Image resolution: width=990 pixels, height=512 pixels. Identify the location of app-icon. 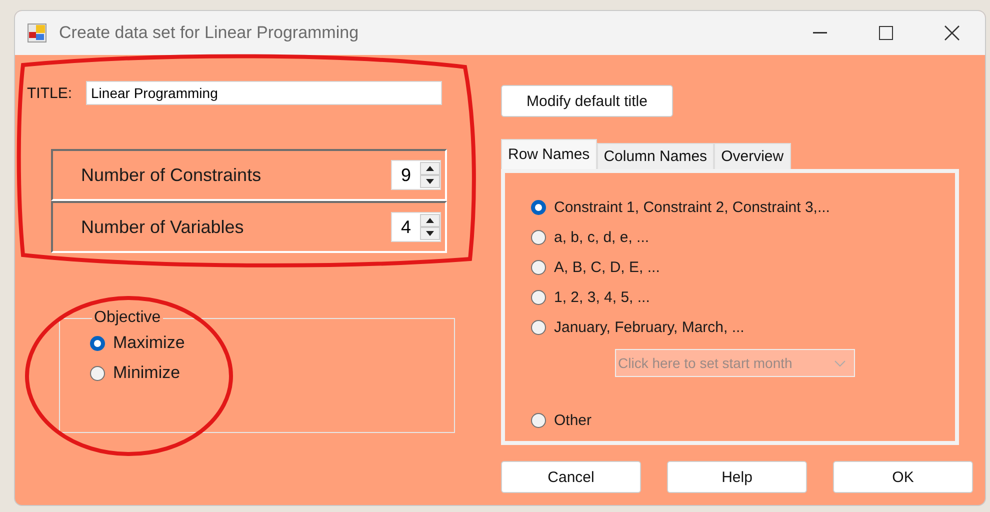
(37, 33).